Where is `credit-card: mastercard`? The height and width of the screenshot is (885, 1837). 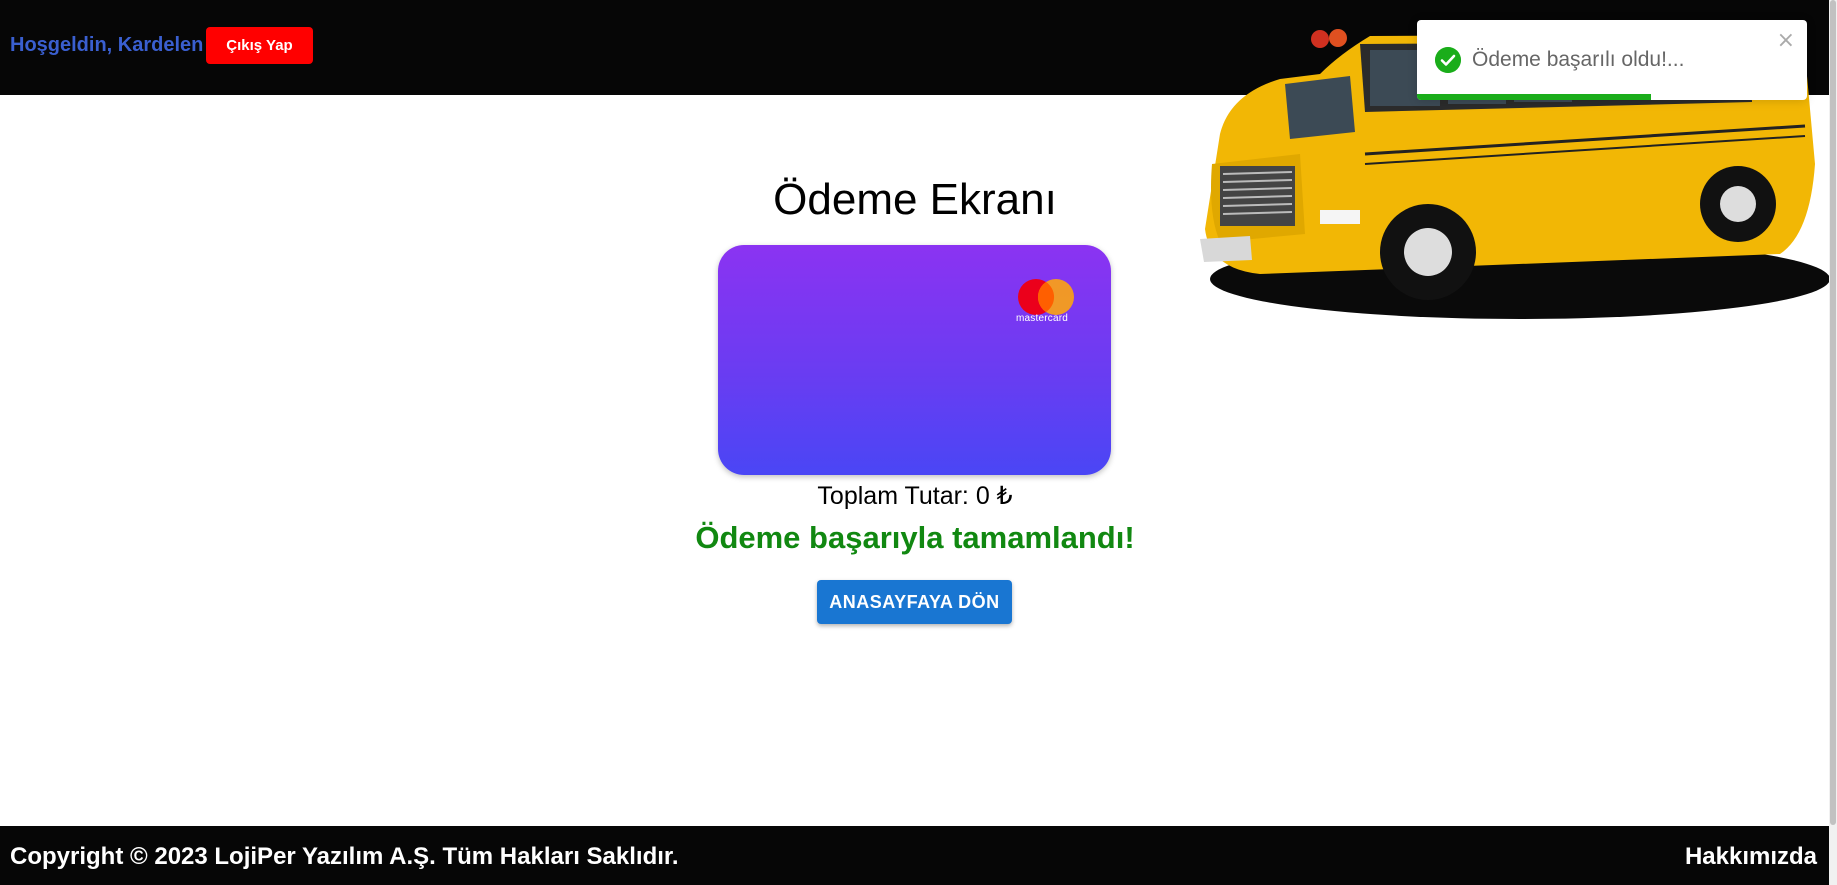
credit-card: mastercard is located at coordinates (914, 360).